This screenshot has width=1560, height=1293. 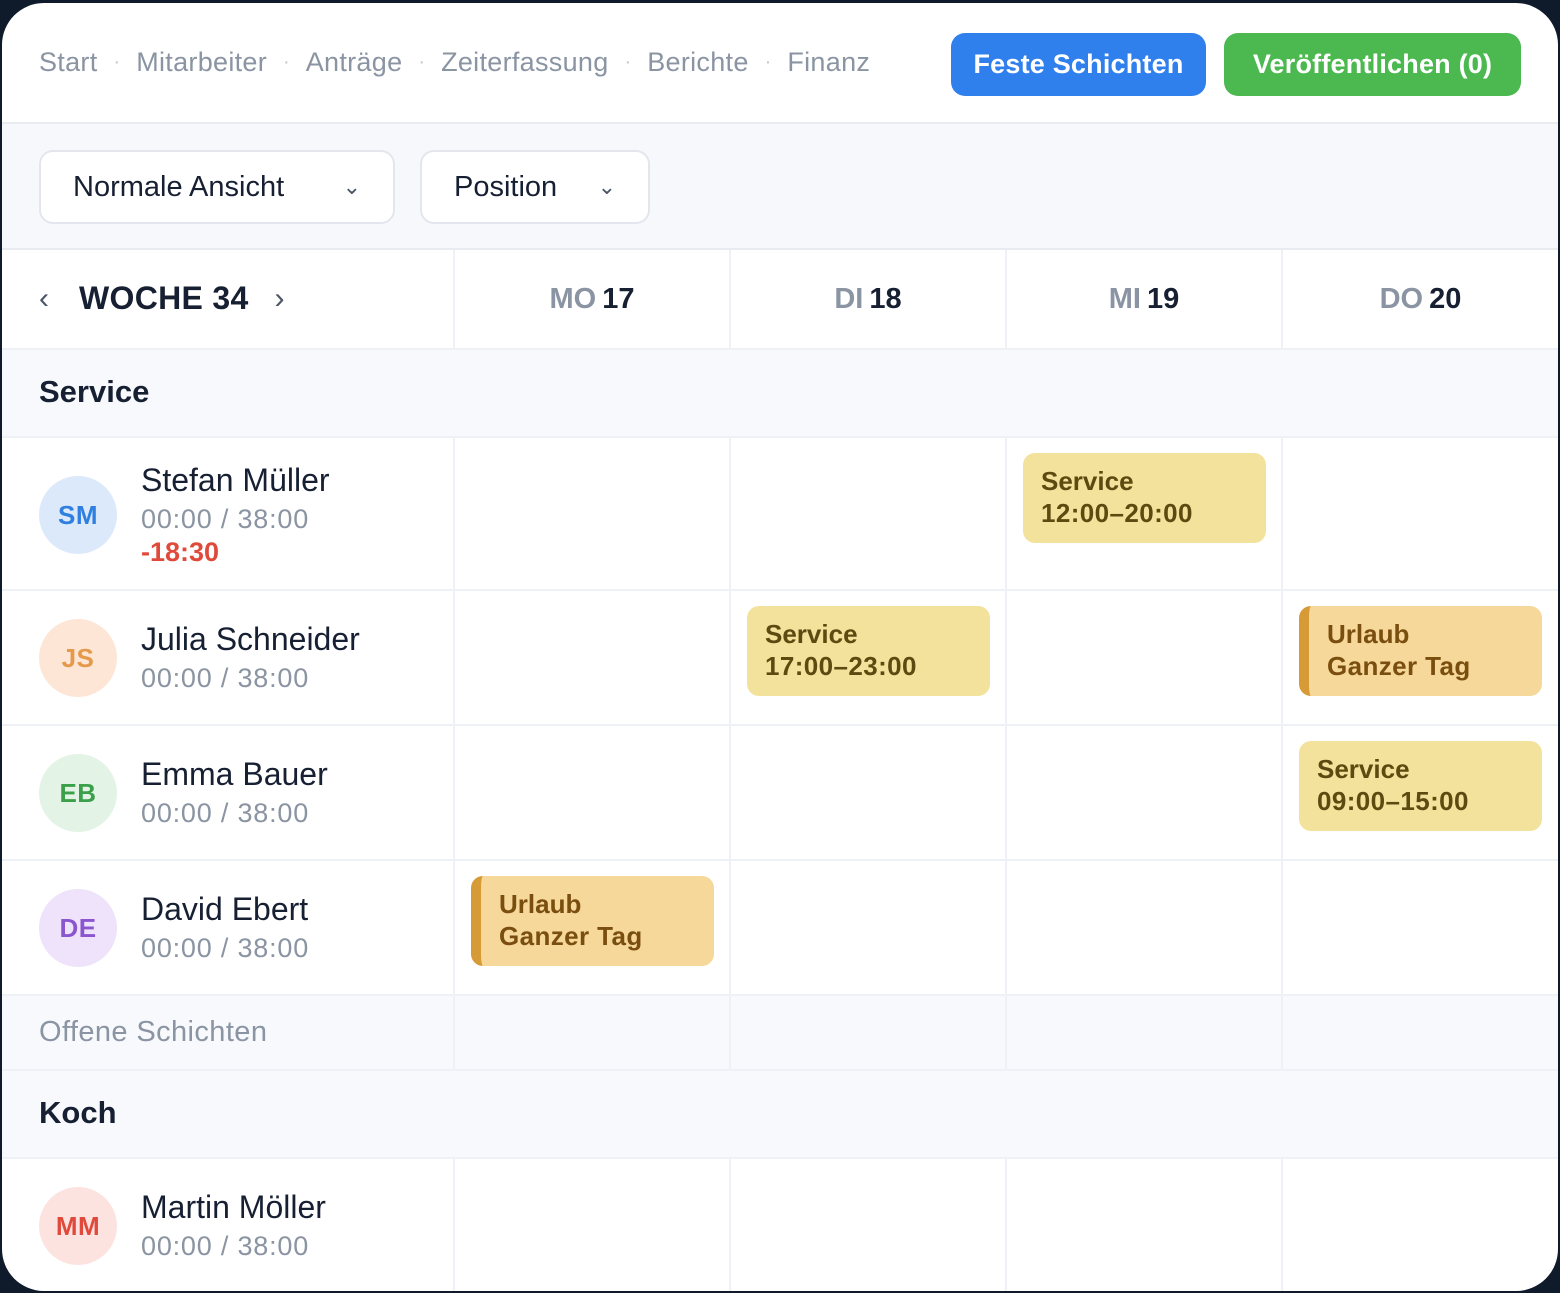 I want to click on group-title: Service, so click(x=94, y=391).